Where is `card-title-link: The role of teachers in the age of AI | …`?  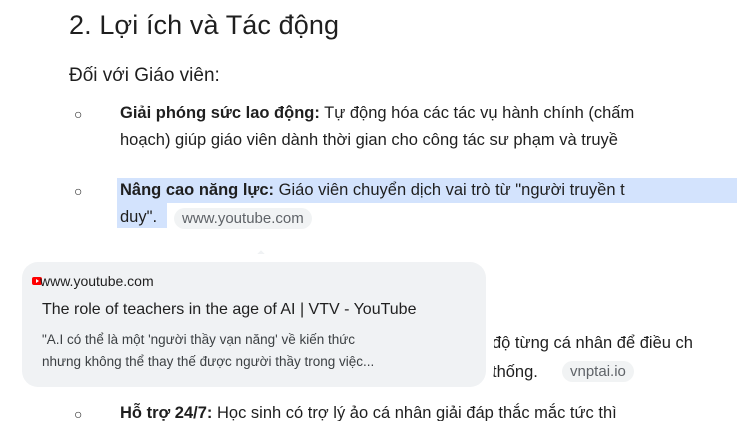
card-title-link: The role of teachers in the age of AI | … is located at coordinates (229, 310).